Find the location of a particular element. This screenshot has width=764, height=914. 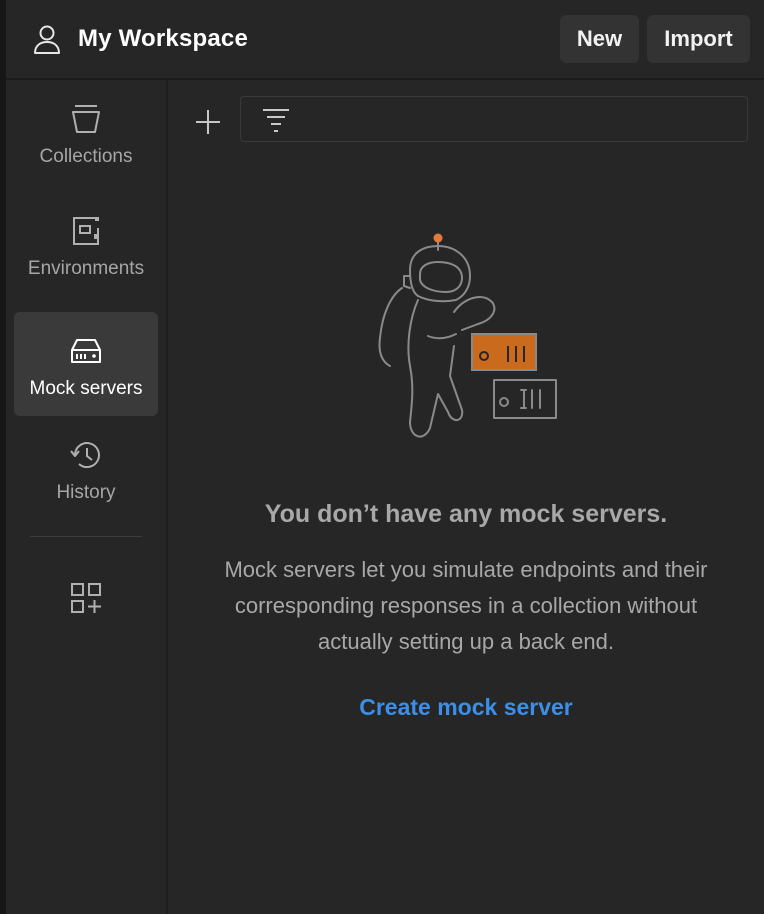

workspace-header: My Workspace New Import is located at coordinates (385, 40).